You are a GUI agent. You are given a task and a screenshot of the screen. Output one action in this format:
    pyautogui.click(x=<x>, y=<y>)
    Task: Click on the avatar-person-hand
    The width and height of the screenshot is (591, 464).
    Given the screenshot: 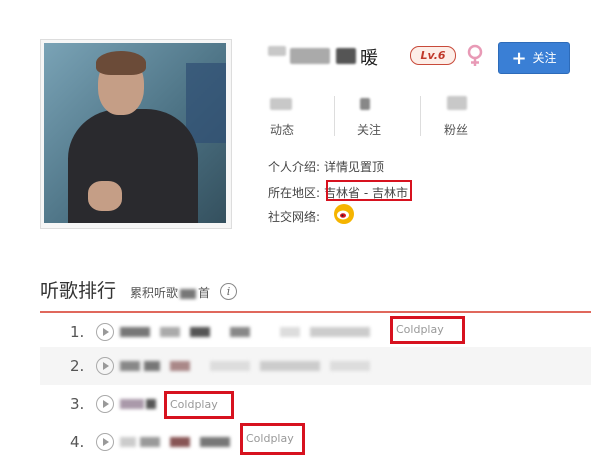 What is the action you would take?
    pyautogui.click(x=105, y=196)
    